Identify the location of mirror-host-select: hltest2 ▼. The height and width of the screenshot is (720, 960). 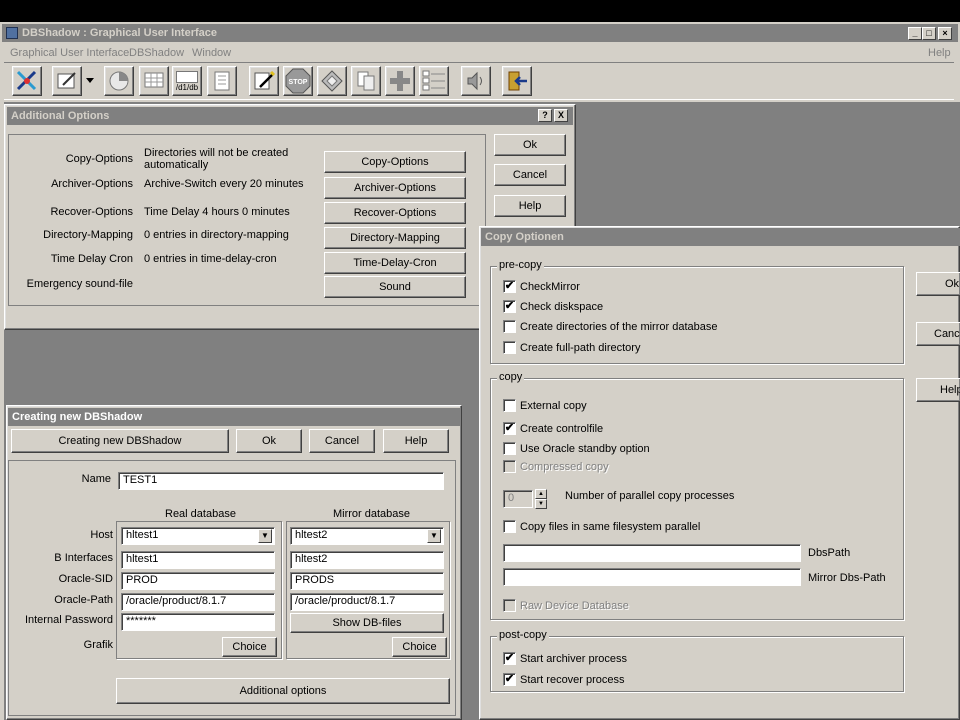
(367, 536).